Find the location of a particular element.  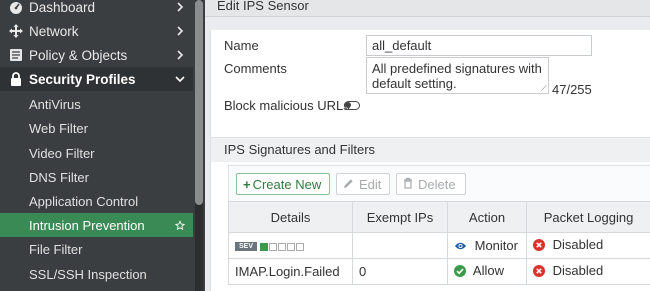

nav-policy-label: Policy & Objects is located at coordinates (78, 55).